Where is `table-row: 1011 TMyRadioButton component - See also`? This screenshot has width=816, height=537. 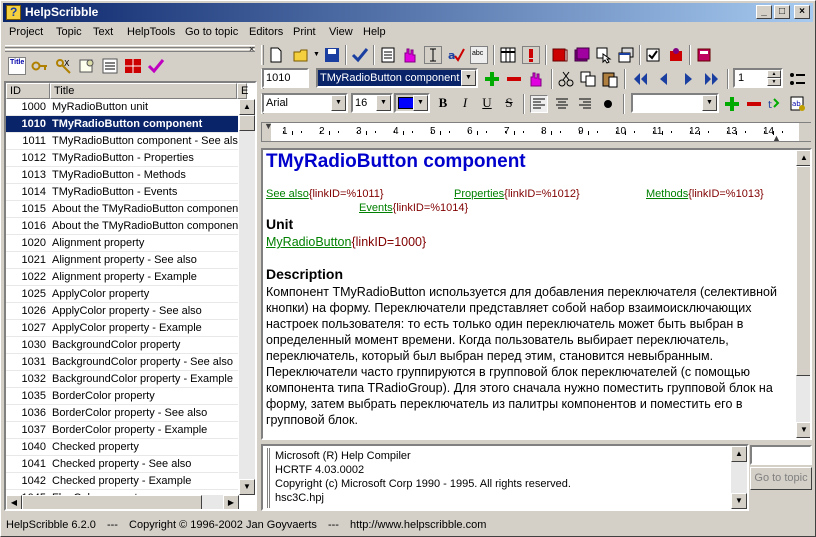 table-row: 1011 TMyRadioButton component - See also is located at coordinates (122, 141).